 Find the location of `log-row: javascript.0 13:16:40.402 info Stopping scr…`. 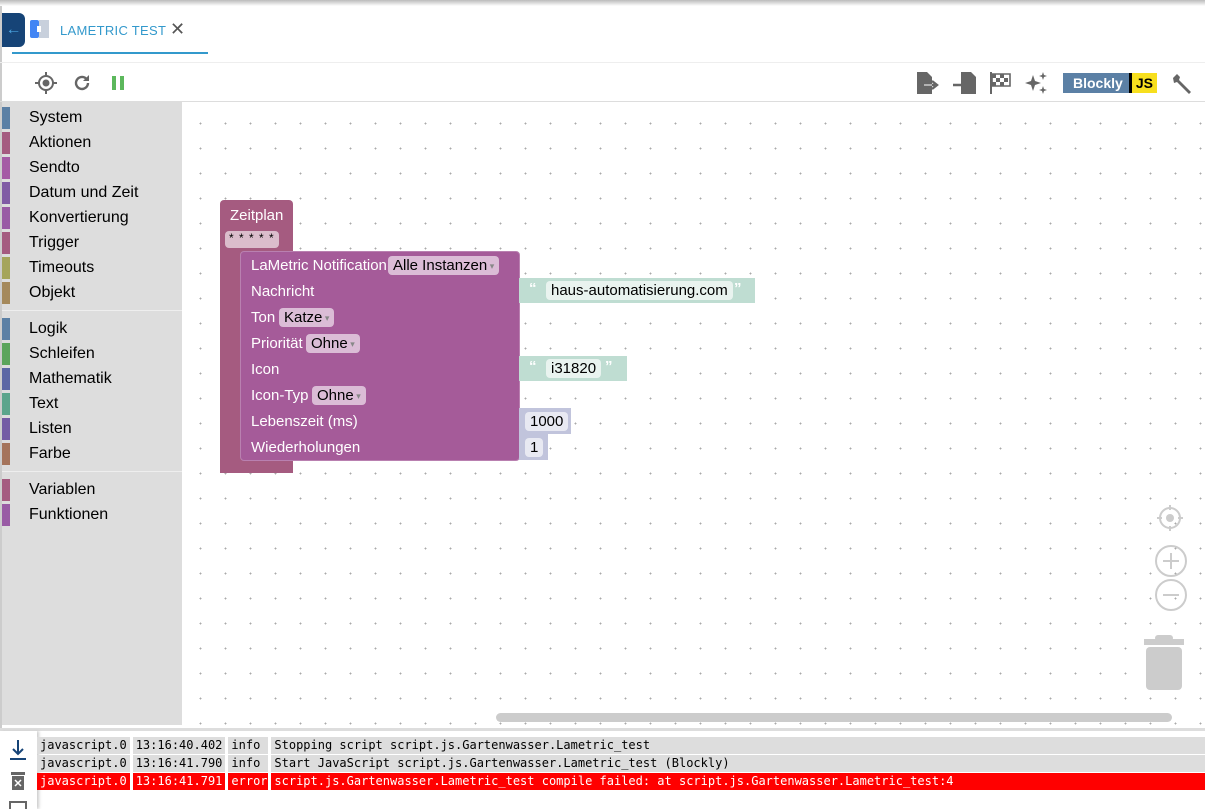

log-row: javascript.0 13:16:40.402 info Stopping scr… is located at coordinates (621, 745).